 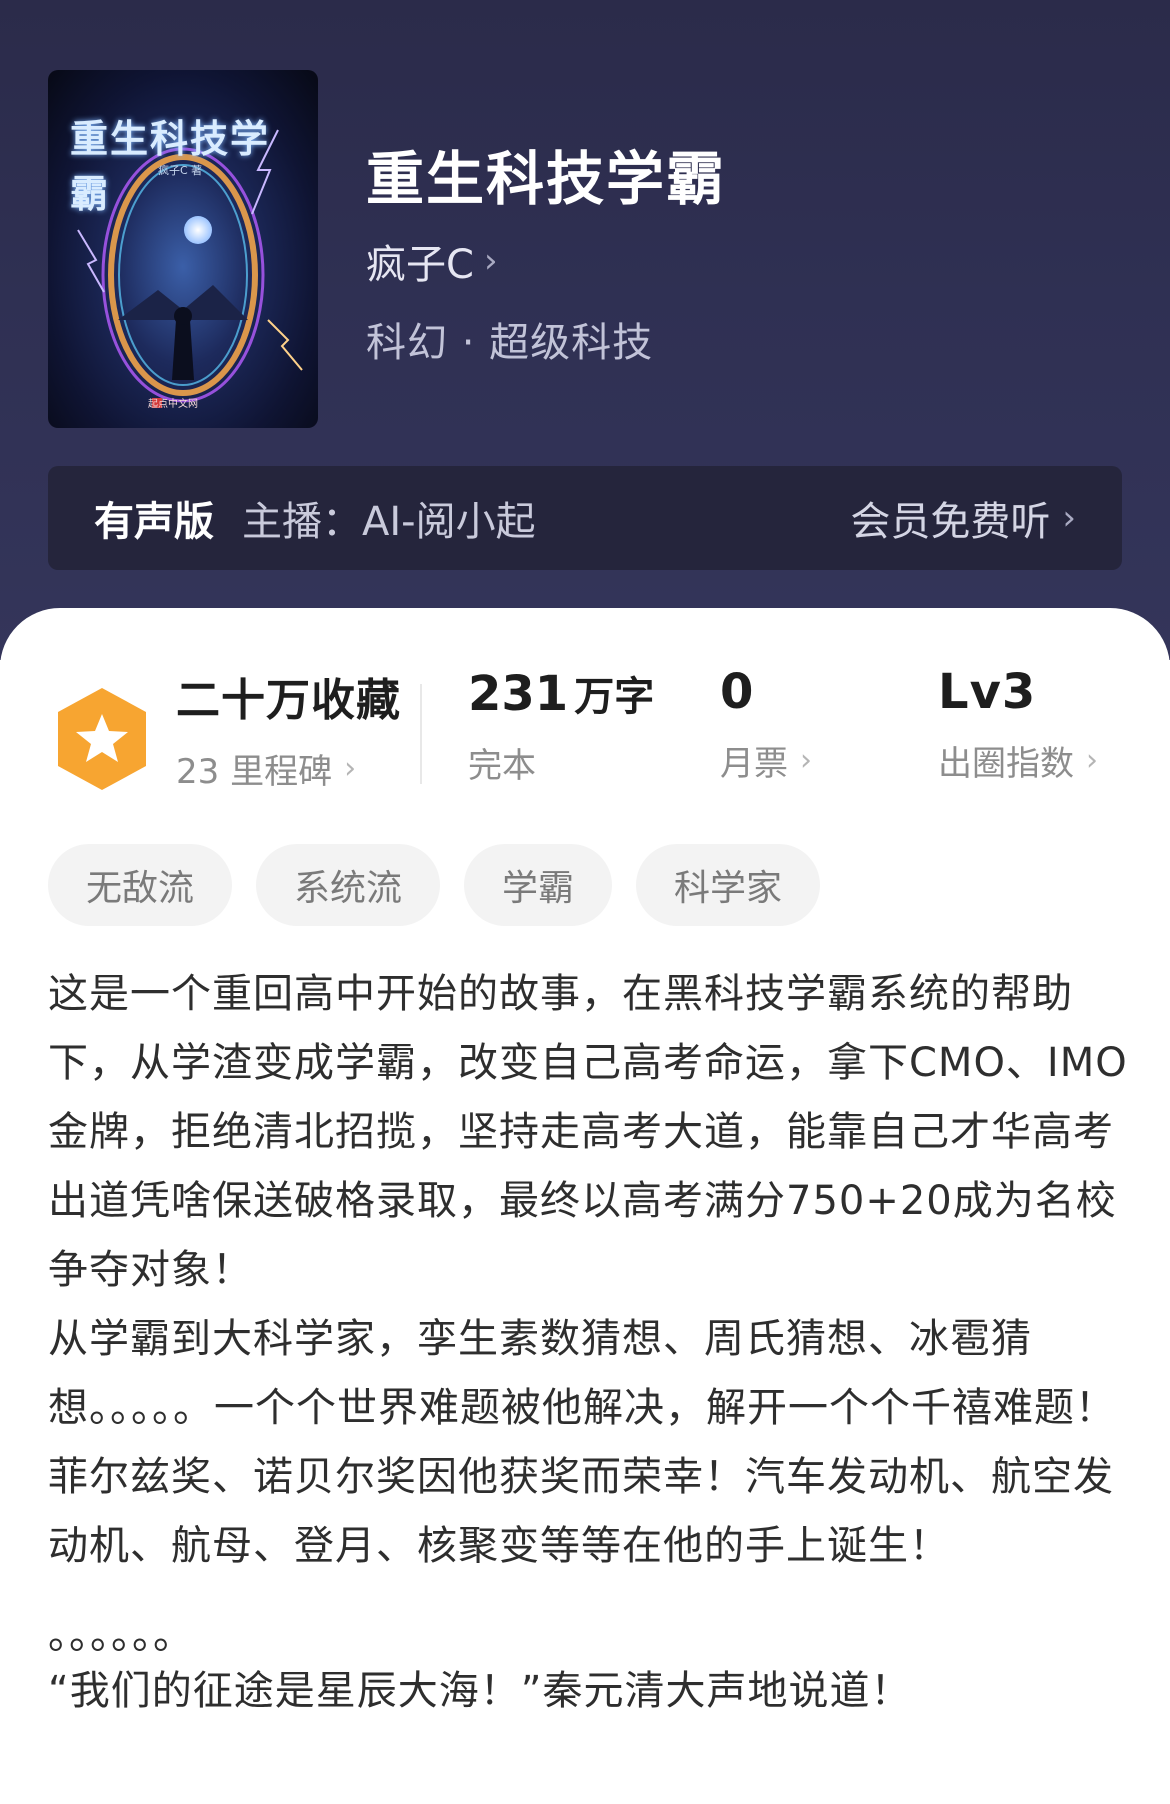 What do you see at coordinates (254, 772) in the screenshot?
I see `milestones-label: 23 里程碑` at bounding box center [254, 772].